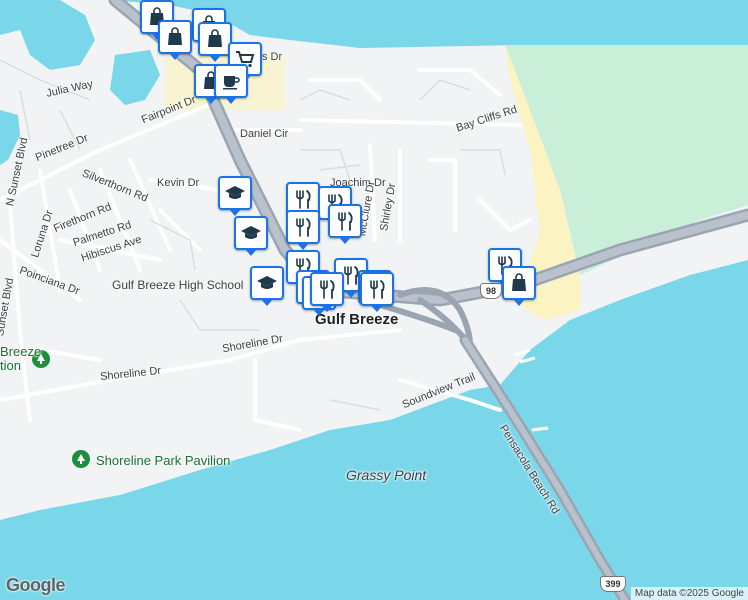  Describe the element at coordinates (163, 460) in the screenshot. I see `place-label-shoreline-park: Shoreline Park Pavilion` at that location.